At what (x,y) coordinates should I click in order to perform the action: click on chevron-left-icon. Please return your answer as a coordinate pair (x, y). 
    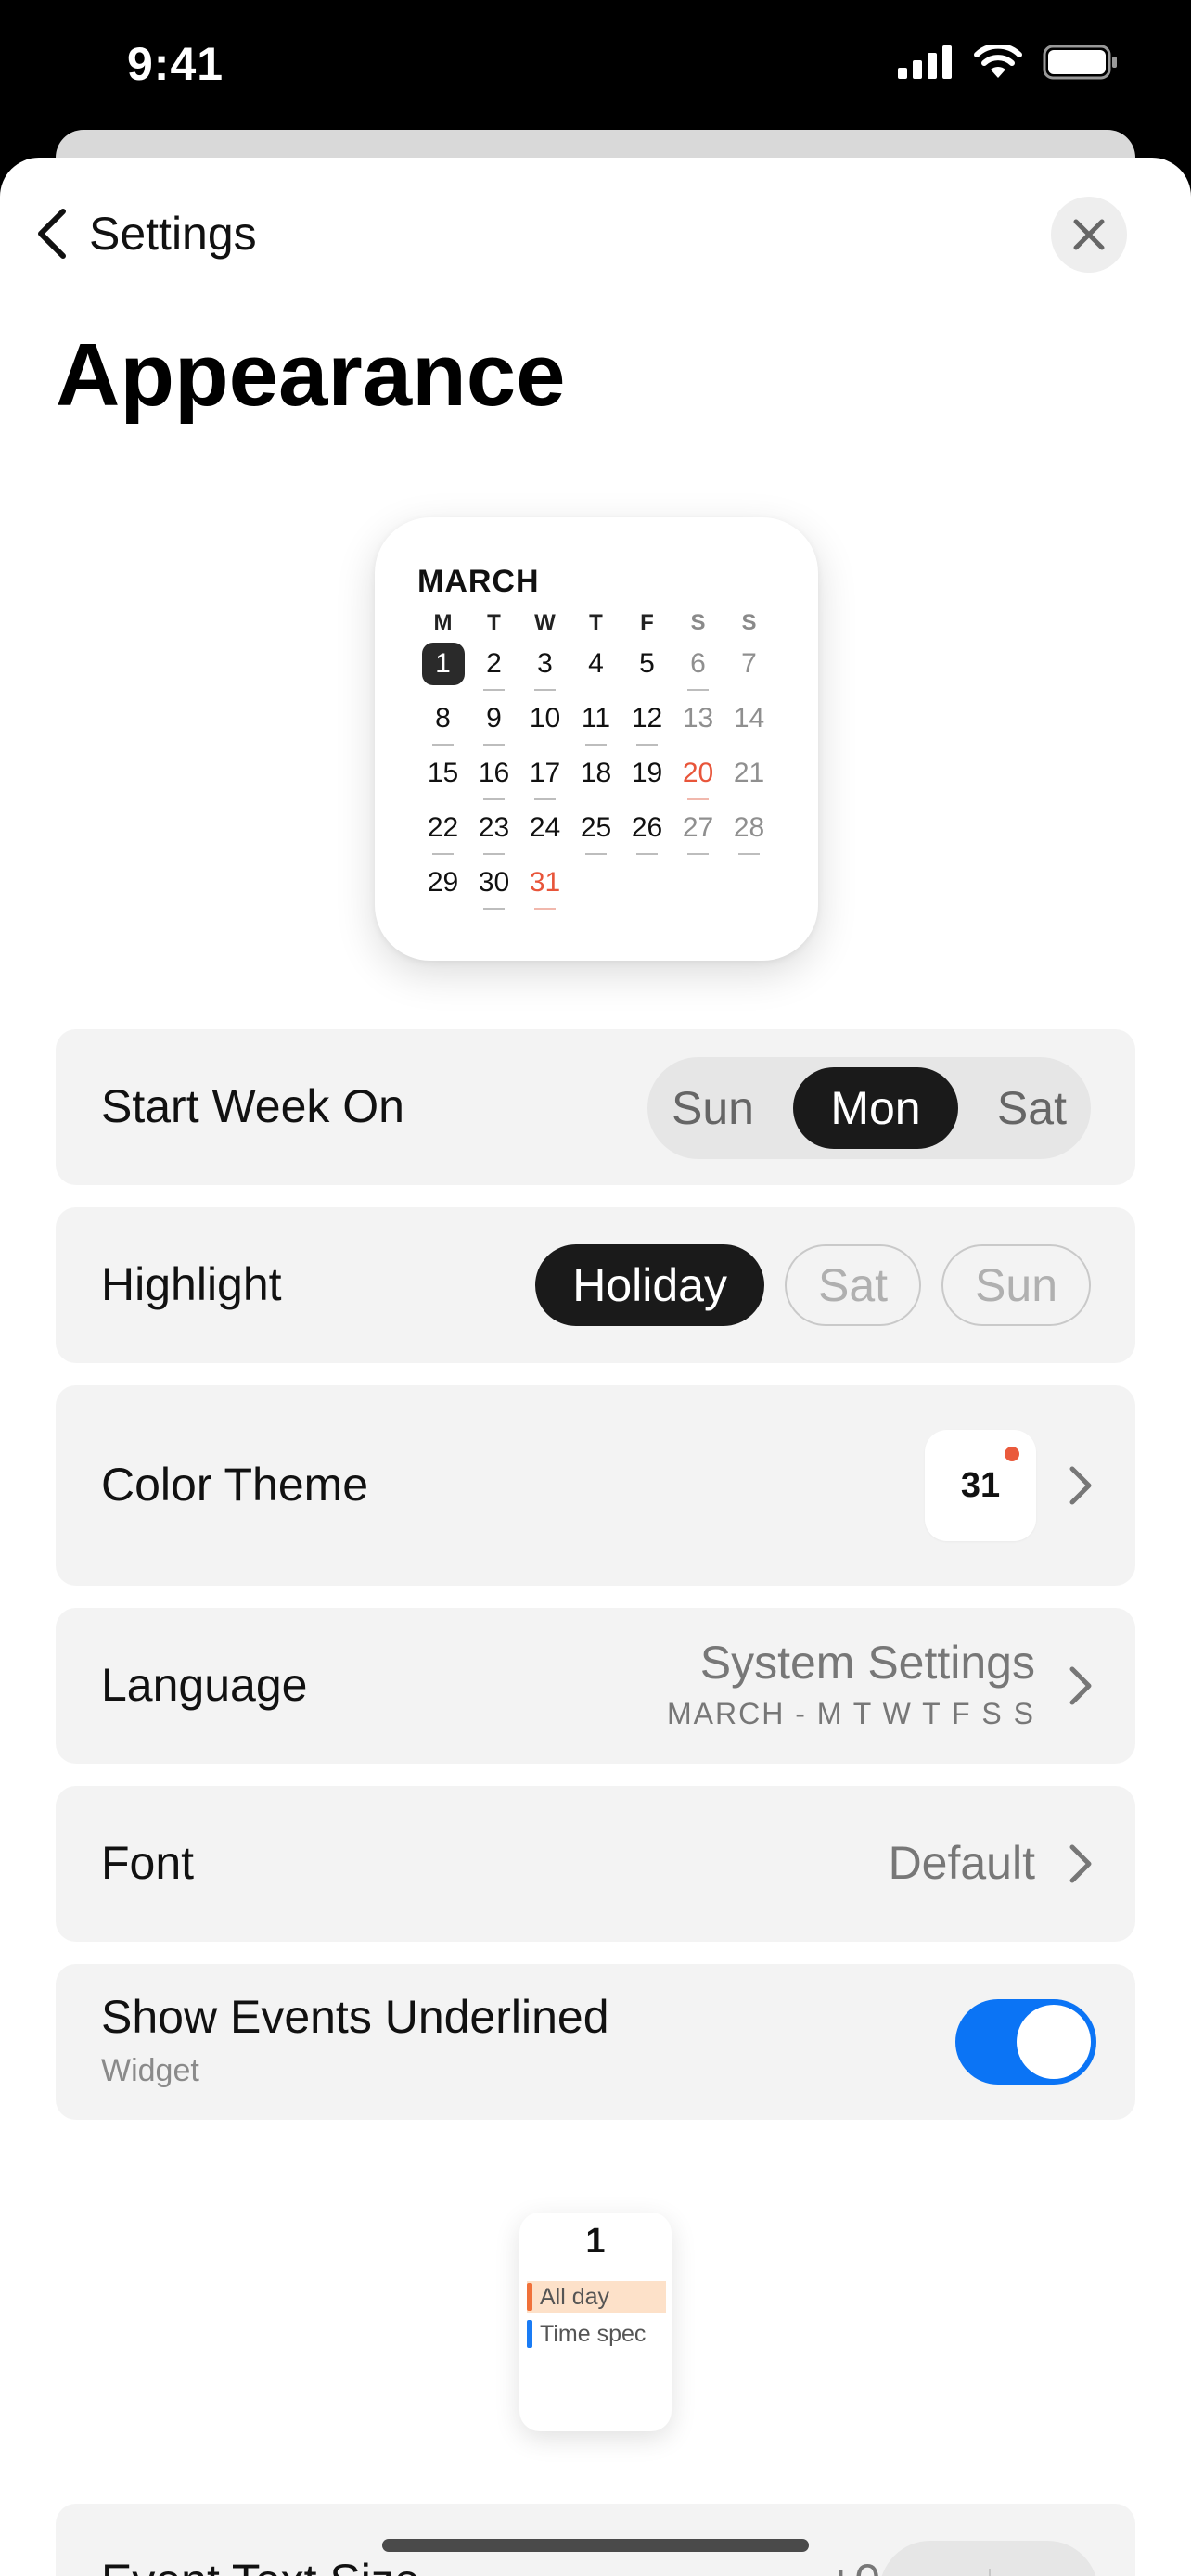
    Looking at the image, I should click on (52, 234).